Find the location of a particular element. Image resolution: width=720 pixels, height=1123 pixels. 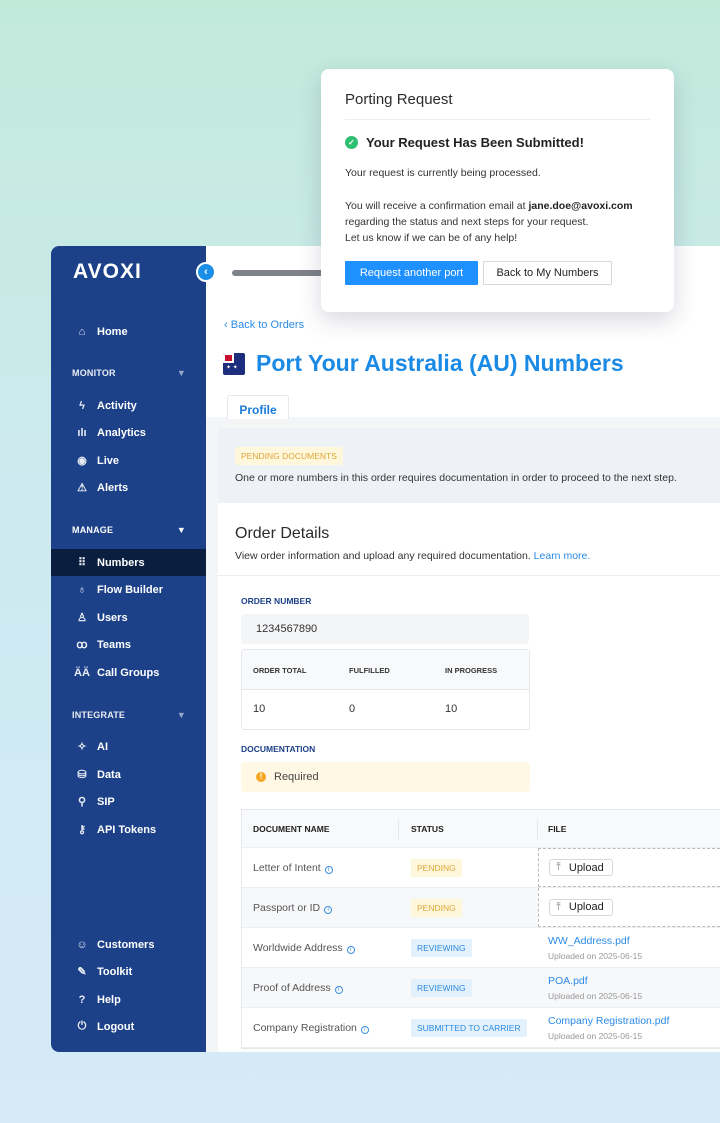

lightning-icon: ϟ is located at coordinates (82, 405).